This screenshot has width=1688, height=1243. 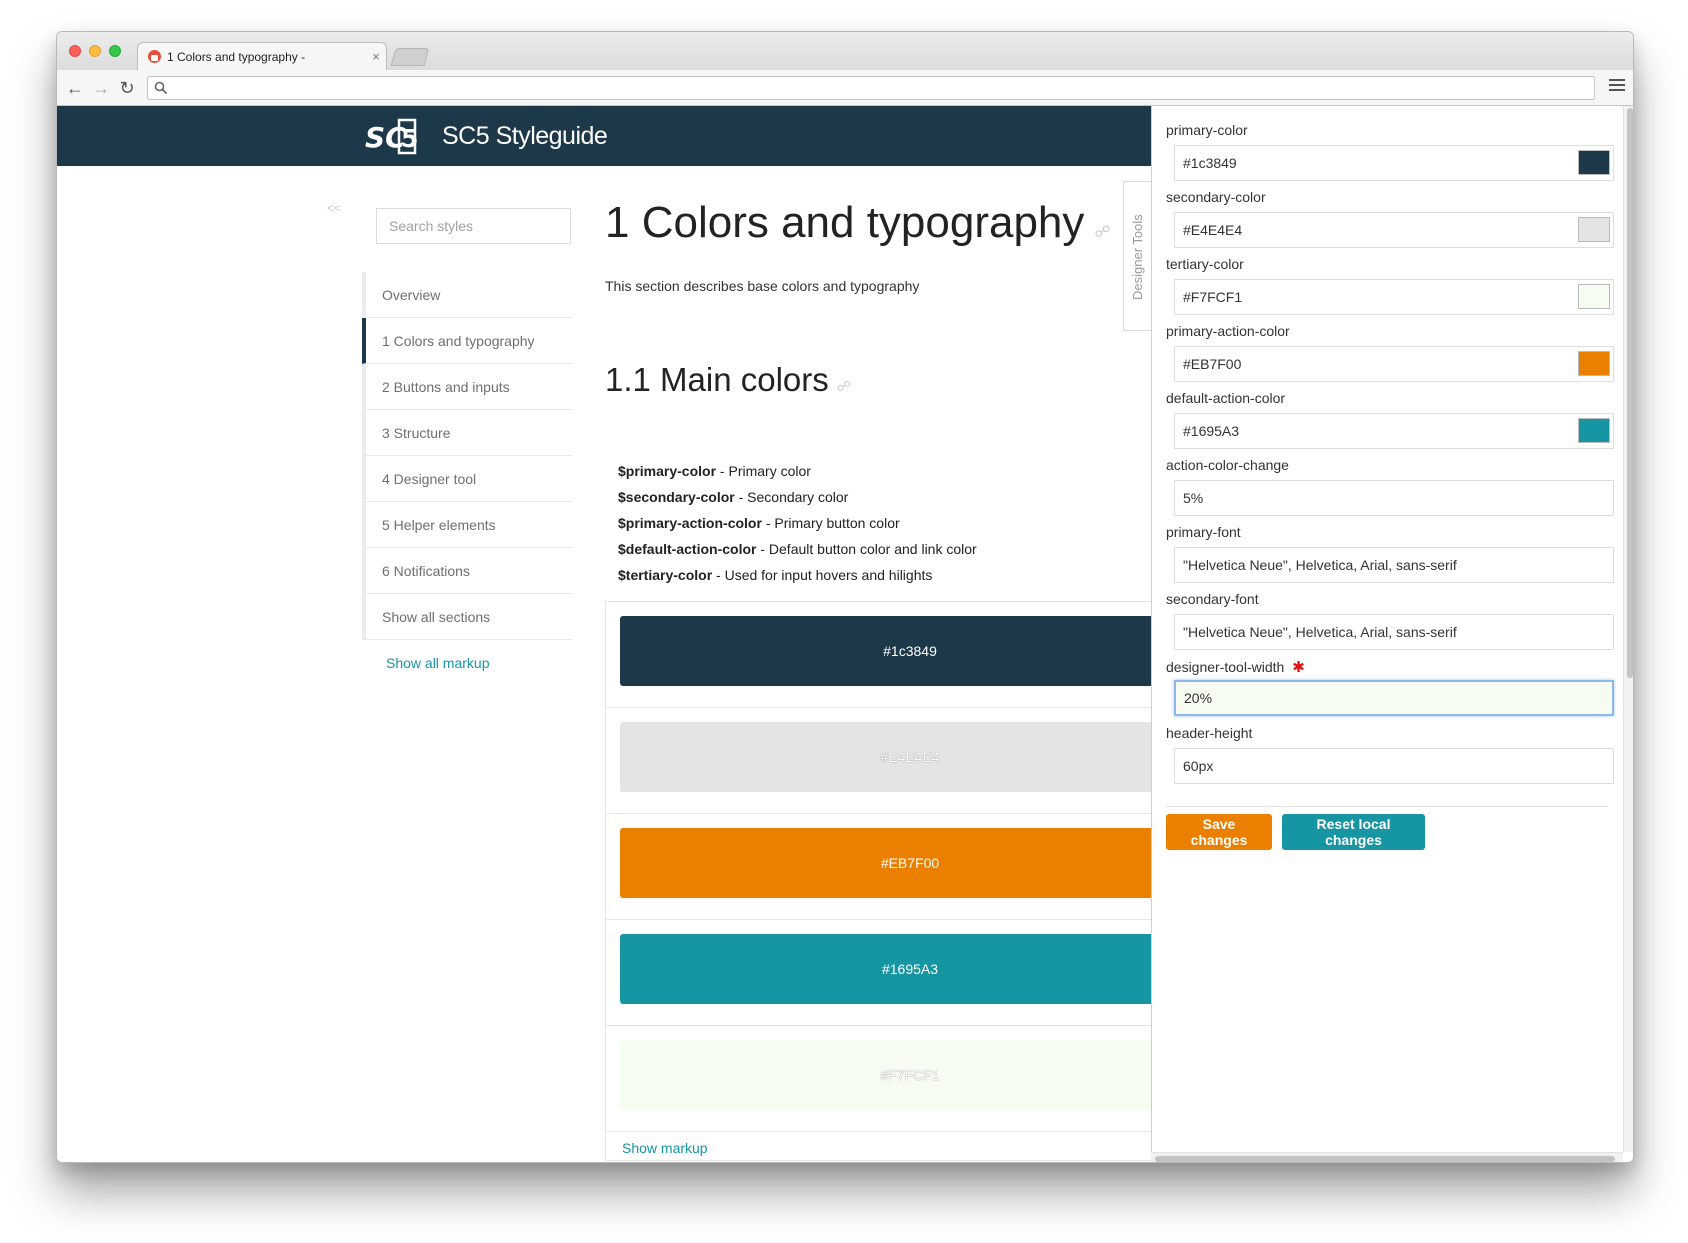 I want to click on horizontal-scrollbar, so click(x=1387, y=1157).